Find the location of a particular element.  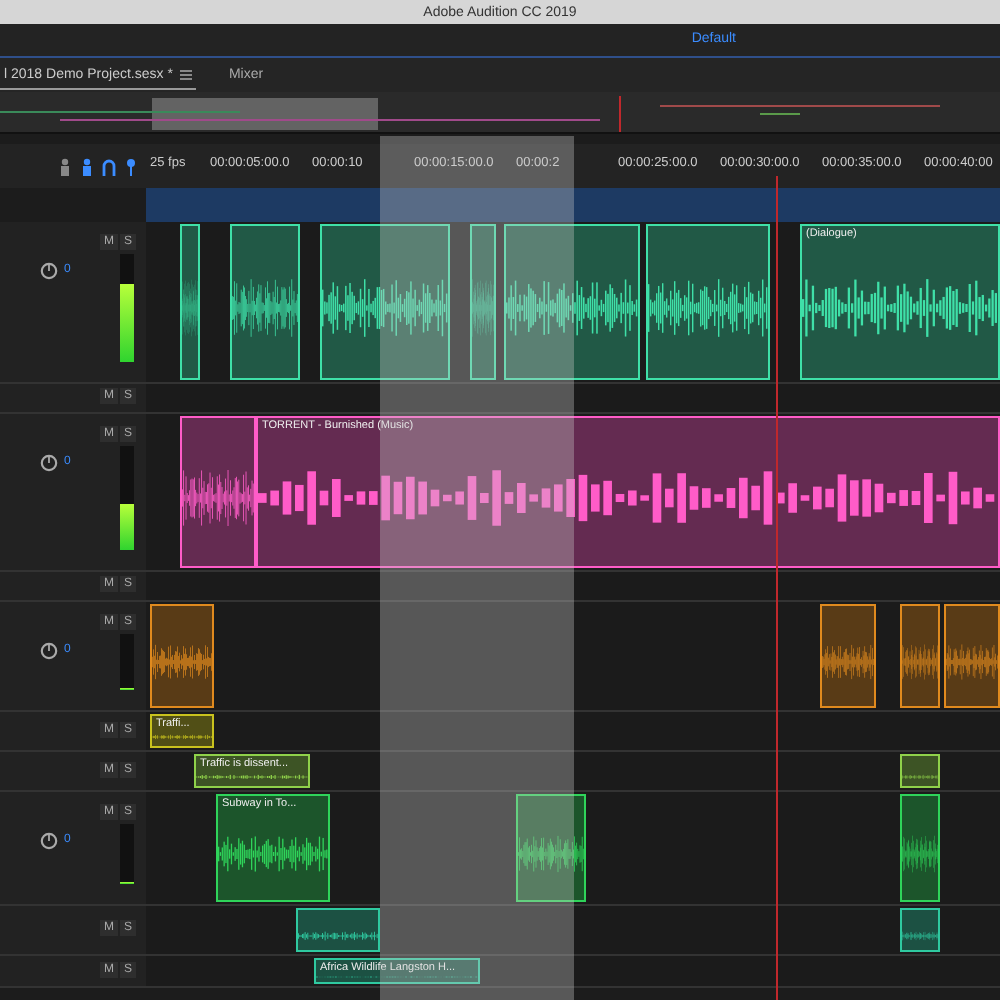

menu-icon is located at coordinates (186, 74).